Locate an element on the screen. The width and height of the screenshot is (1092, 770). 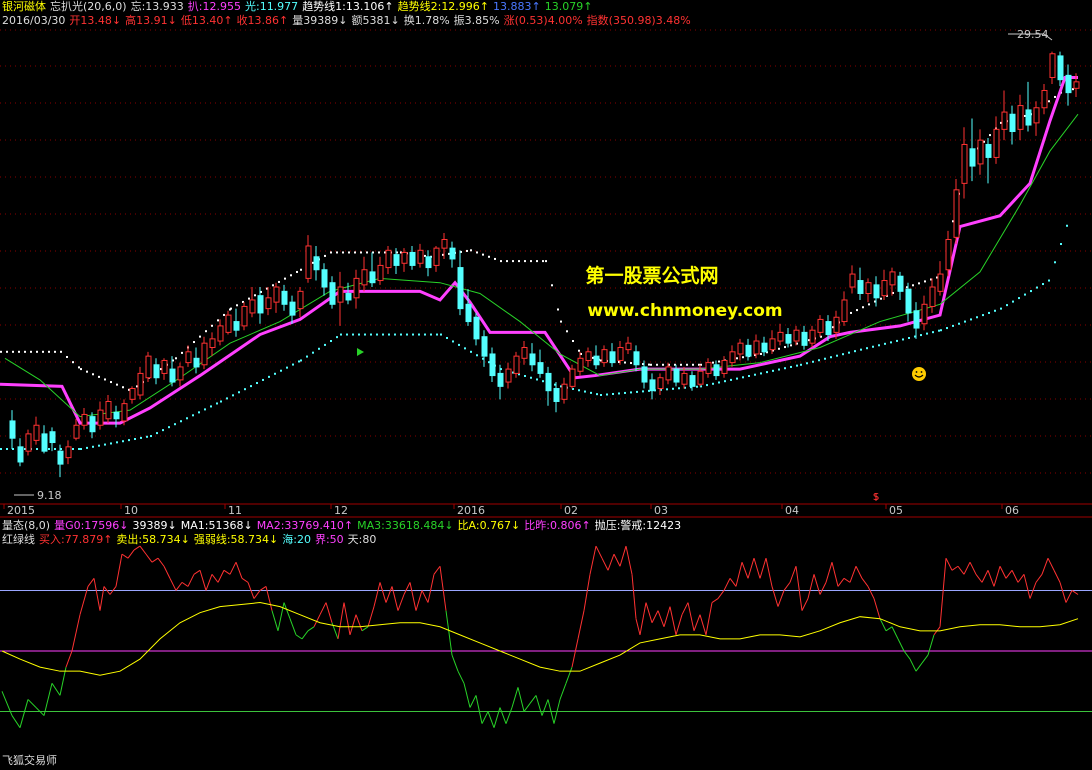
axis-label: 2015 is located at coordinates (21, 510).